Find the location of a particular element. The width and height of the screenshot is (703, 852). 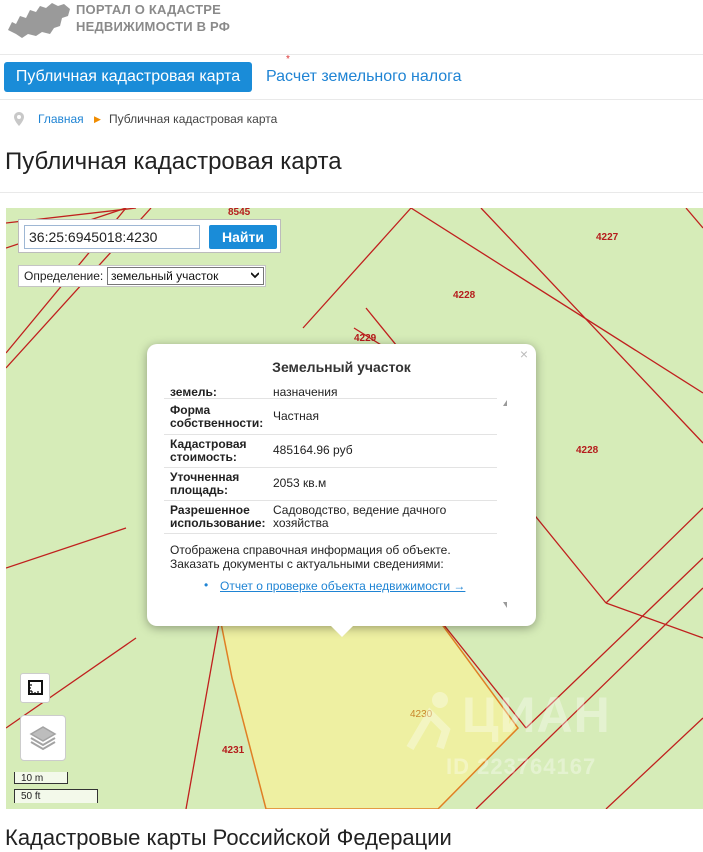

scale-metric: 10 m is located at coordinates (41, 778).